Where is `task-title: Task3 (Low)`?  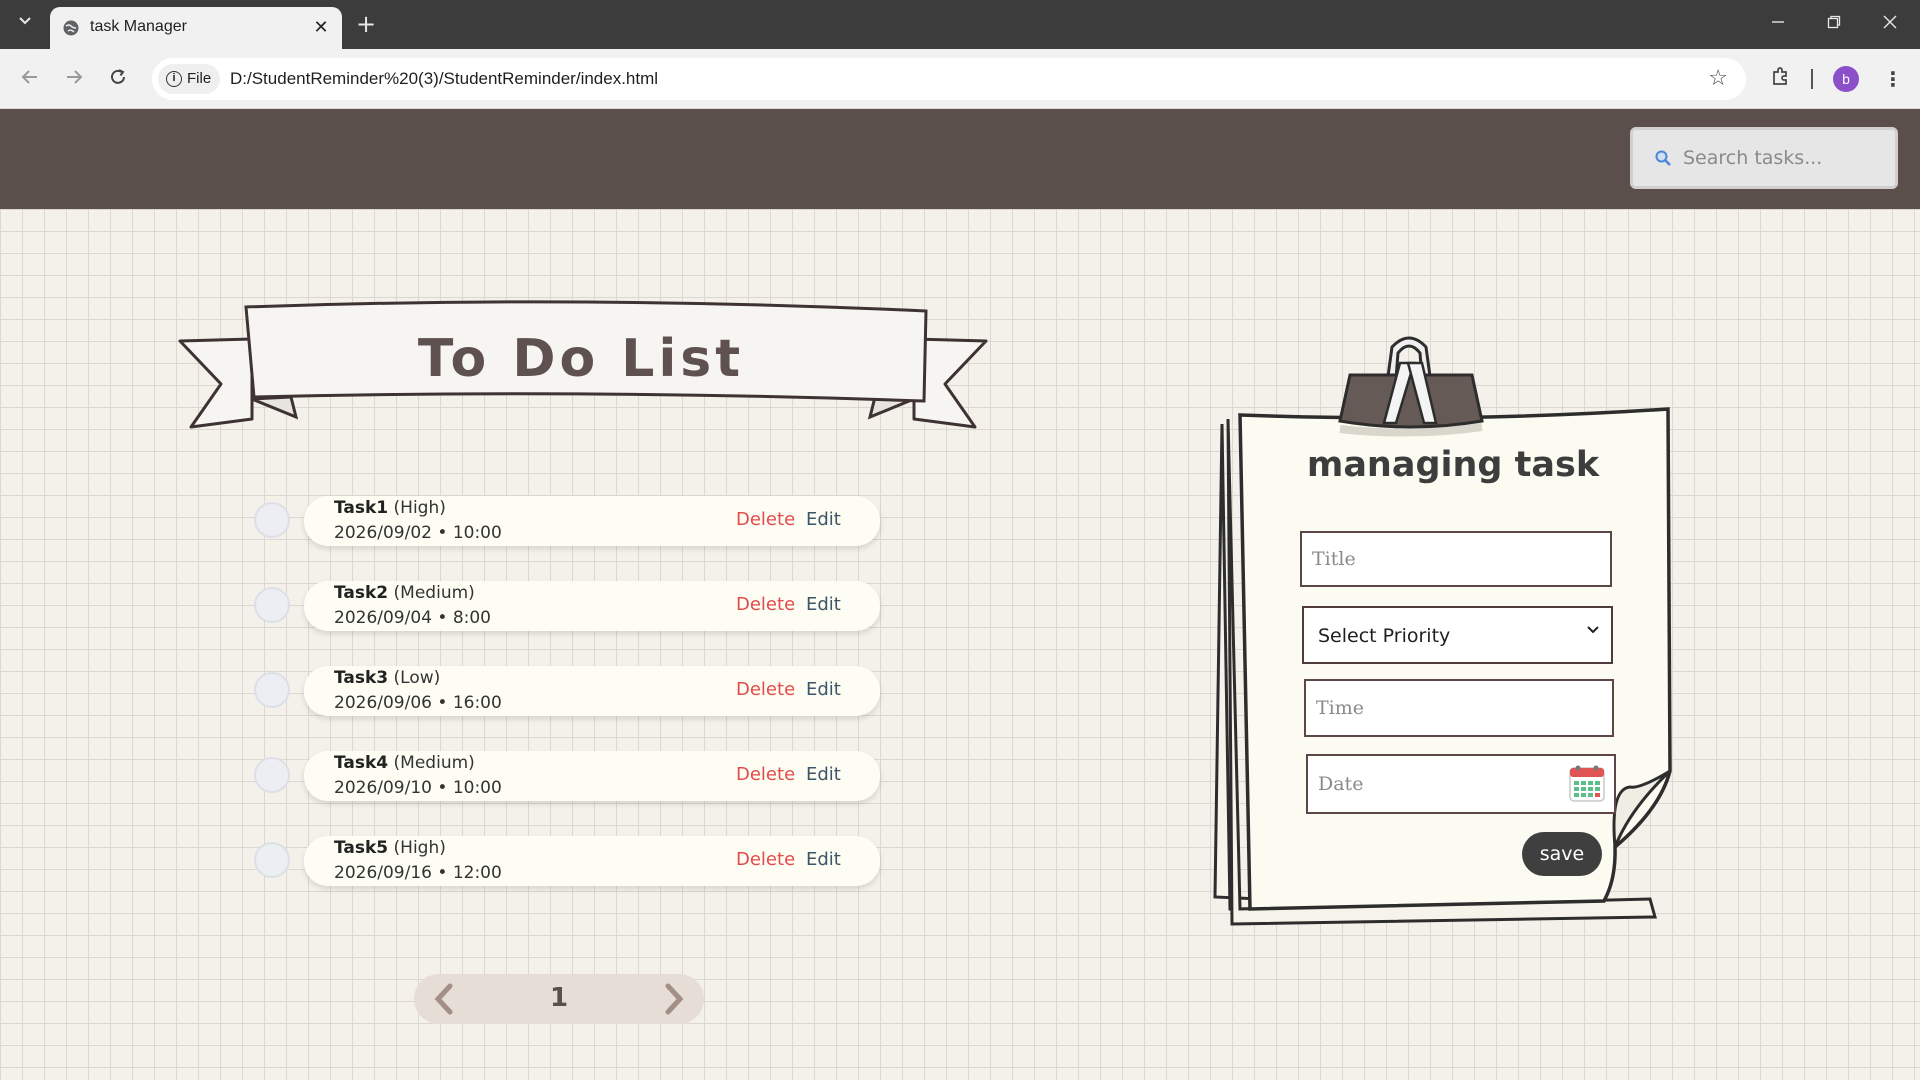
task-title: Task3 (Low) is located at coordinates (387, 678).